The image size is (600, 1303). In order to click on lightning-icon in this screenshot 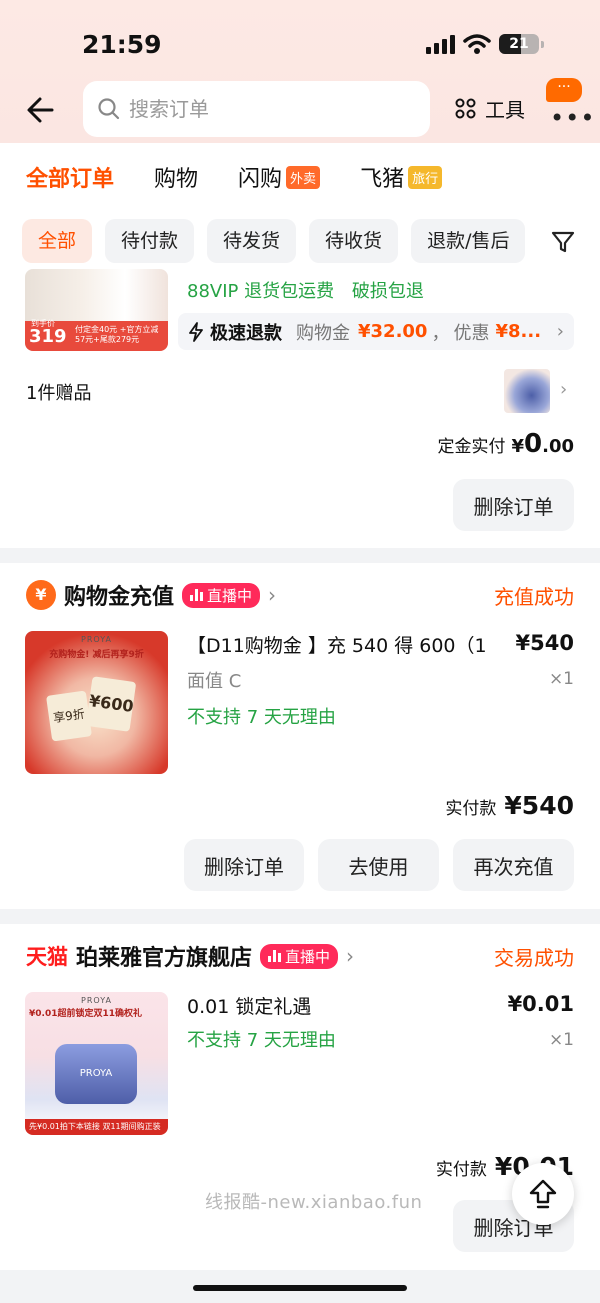, I will do `click(196, 331)`.